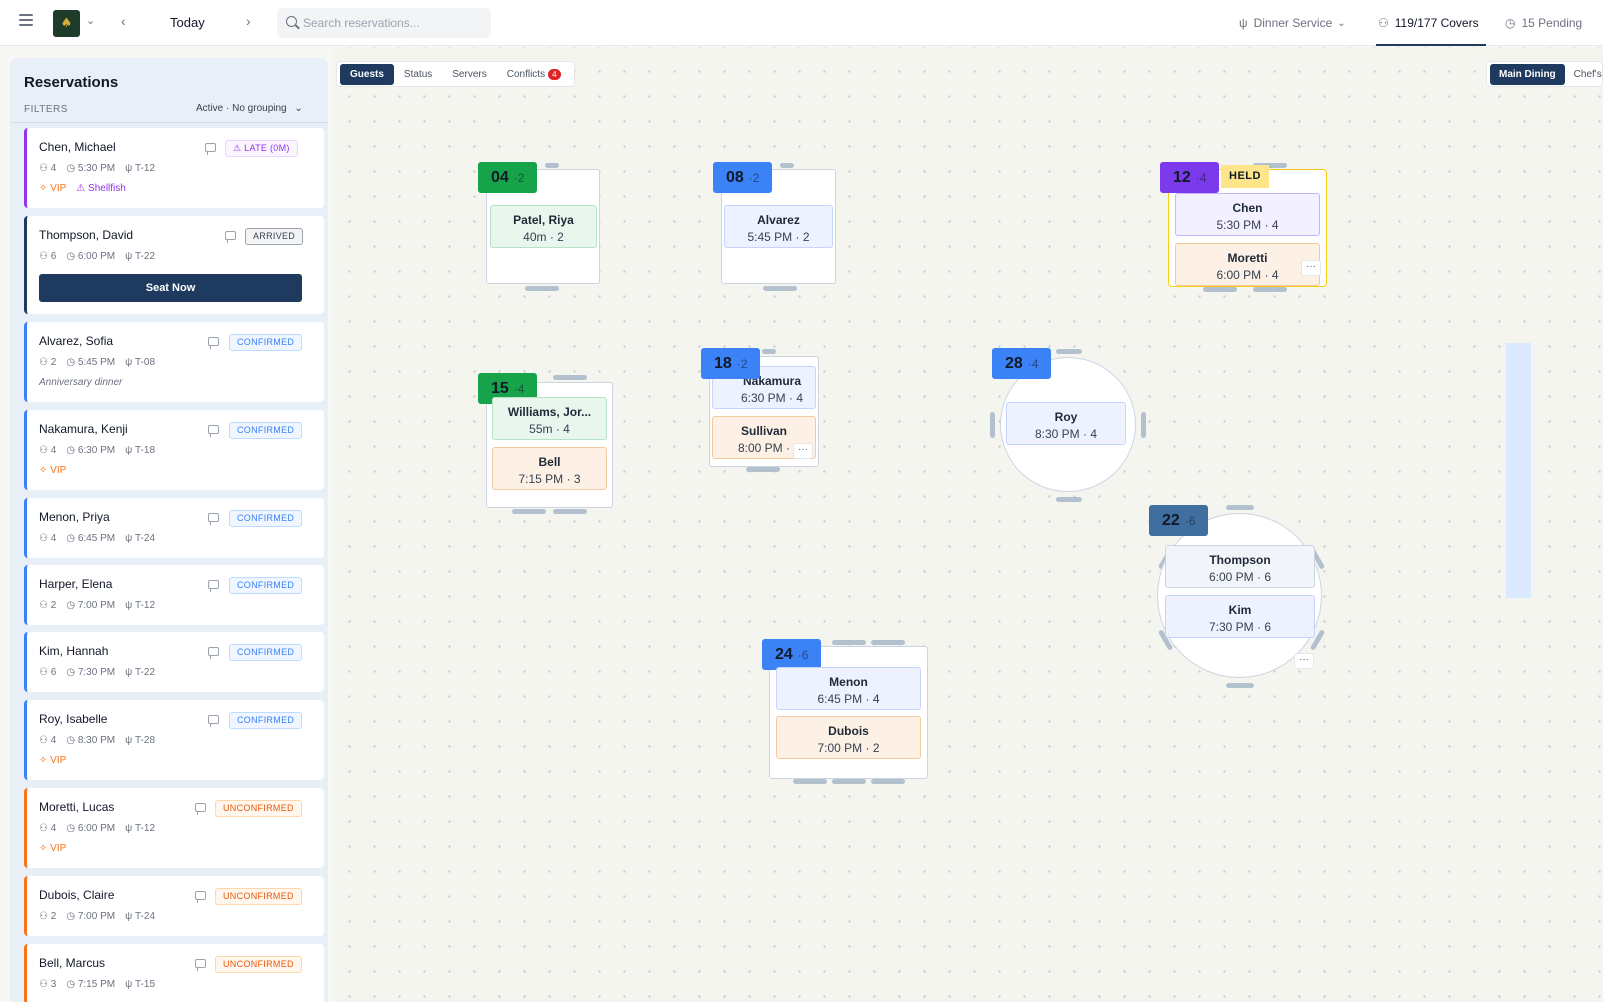 The height and width of the screenshot is (1002, 1603). What do you see at coordinates (91, 605) in the screenshot?
I see `clock-icon: ◷ 7:00 PM` at bounding box center [91, 605].